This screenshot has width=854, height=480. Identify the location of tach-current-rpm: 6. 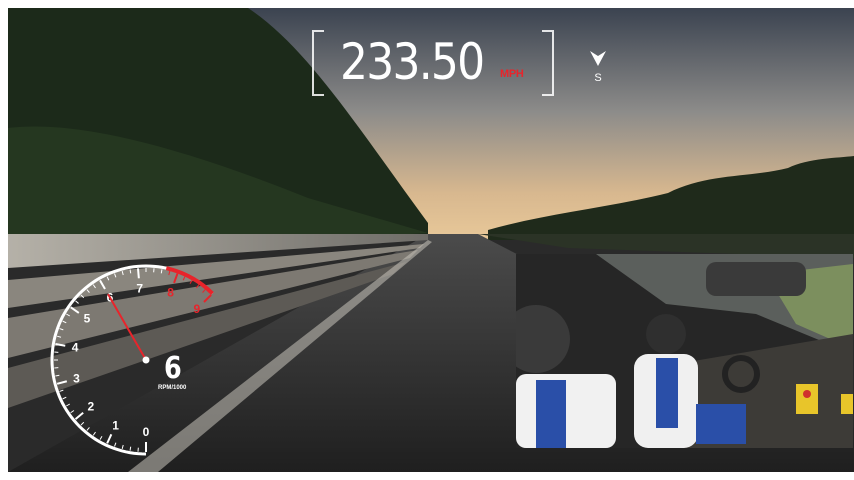
(173, 368).